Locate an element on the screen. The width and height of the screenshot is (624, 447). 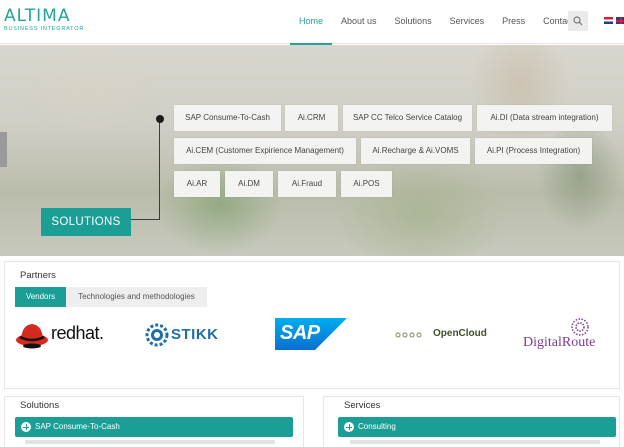
digitalroute-wordmark: DigitalRoute is located at coordinates (559, 342).